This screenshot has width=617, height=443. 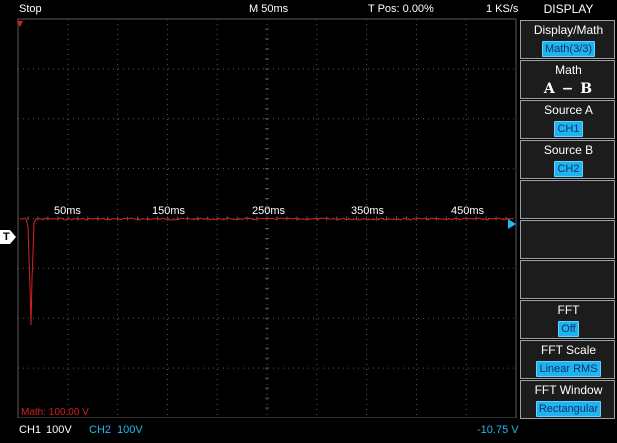 What do you see at coordinates (568, 89) in the screenshot?
I see `menu-item-value: A − B` at bounding box center [568, 89].